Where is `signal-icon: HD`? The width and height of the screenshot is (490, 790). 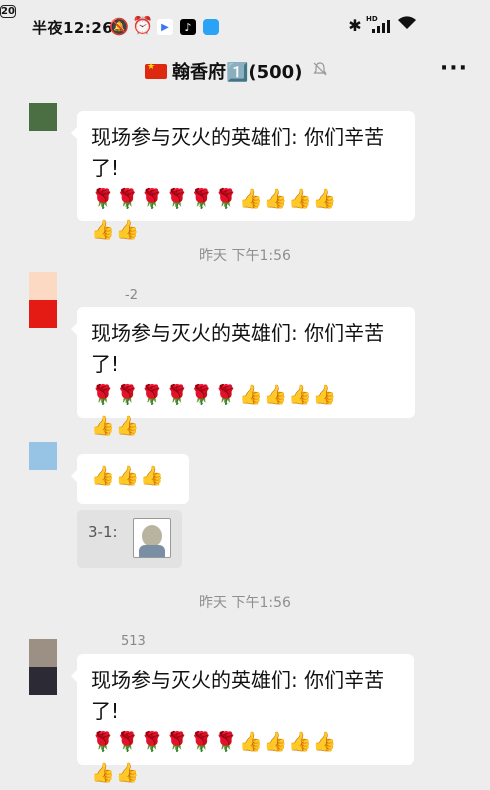 signal-icon: HD is located at coordinates (379, 24).